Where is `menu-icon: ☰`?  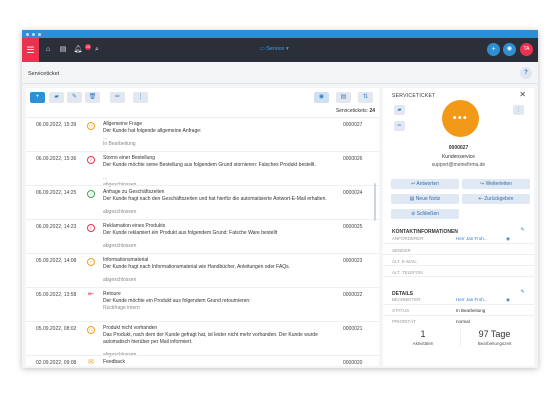 menu-icon: ☰ is located at coordinates (30, 50).